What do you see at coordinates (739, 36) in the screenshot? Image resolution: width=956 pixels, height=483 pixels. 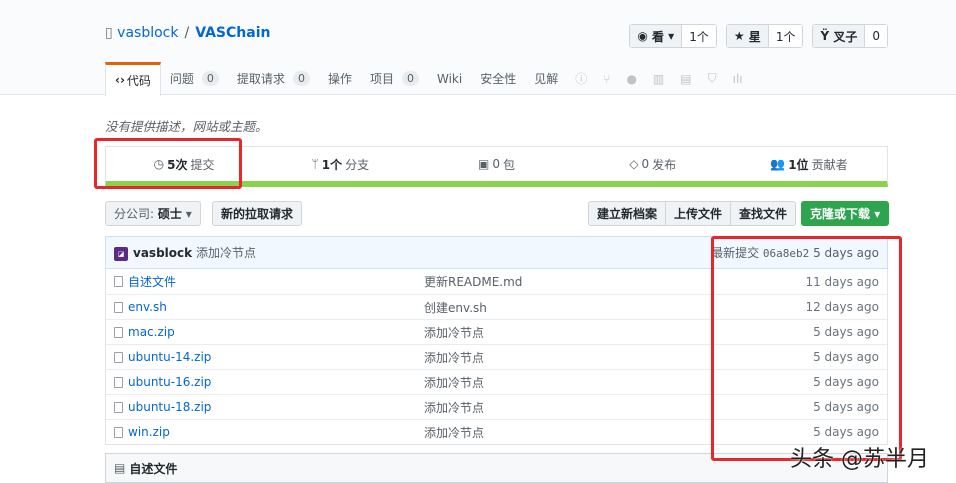 I see `star-icon: ★` at bounding box center [739, 36].